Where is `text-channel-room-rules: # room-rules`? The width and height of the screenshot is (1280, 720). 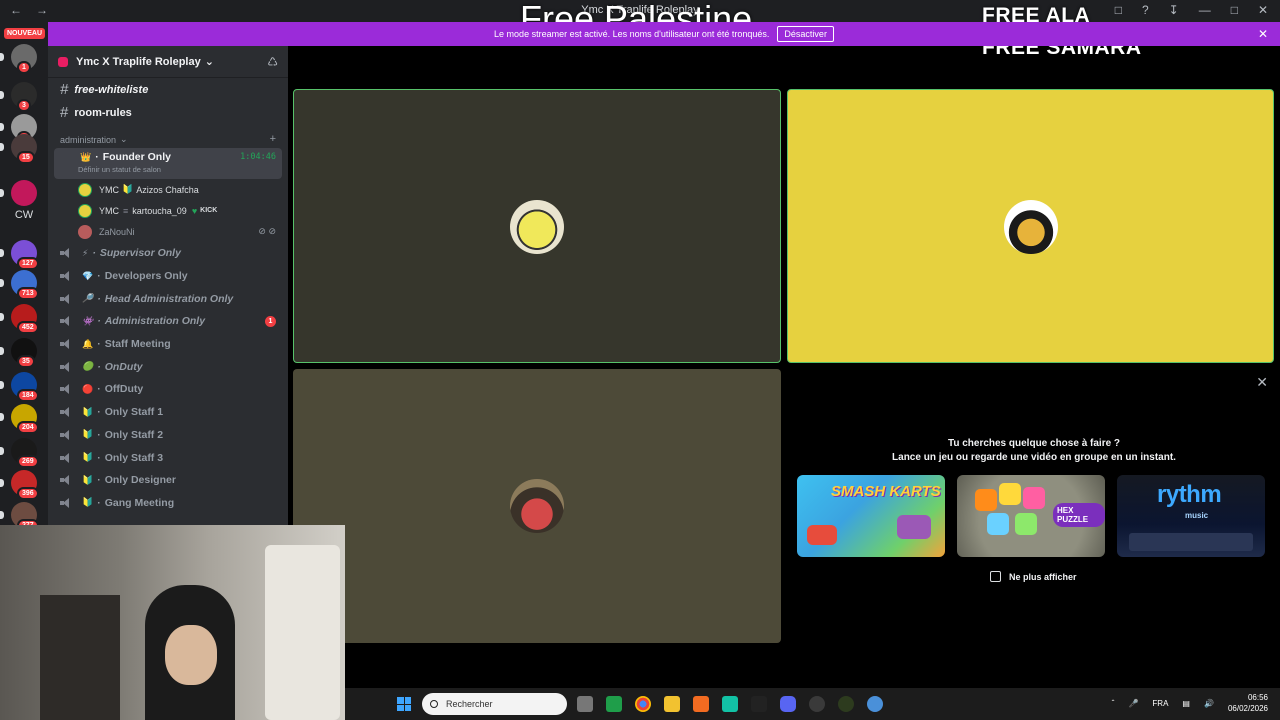
text-channel-room-rules: # room-rules is located at coordinates (168, 112).